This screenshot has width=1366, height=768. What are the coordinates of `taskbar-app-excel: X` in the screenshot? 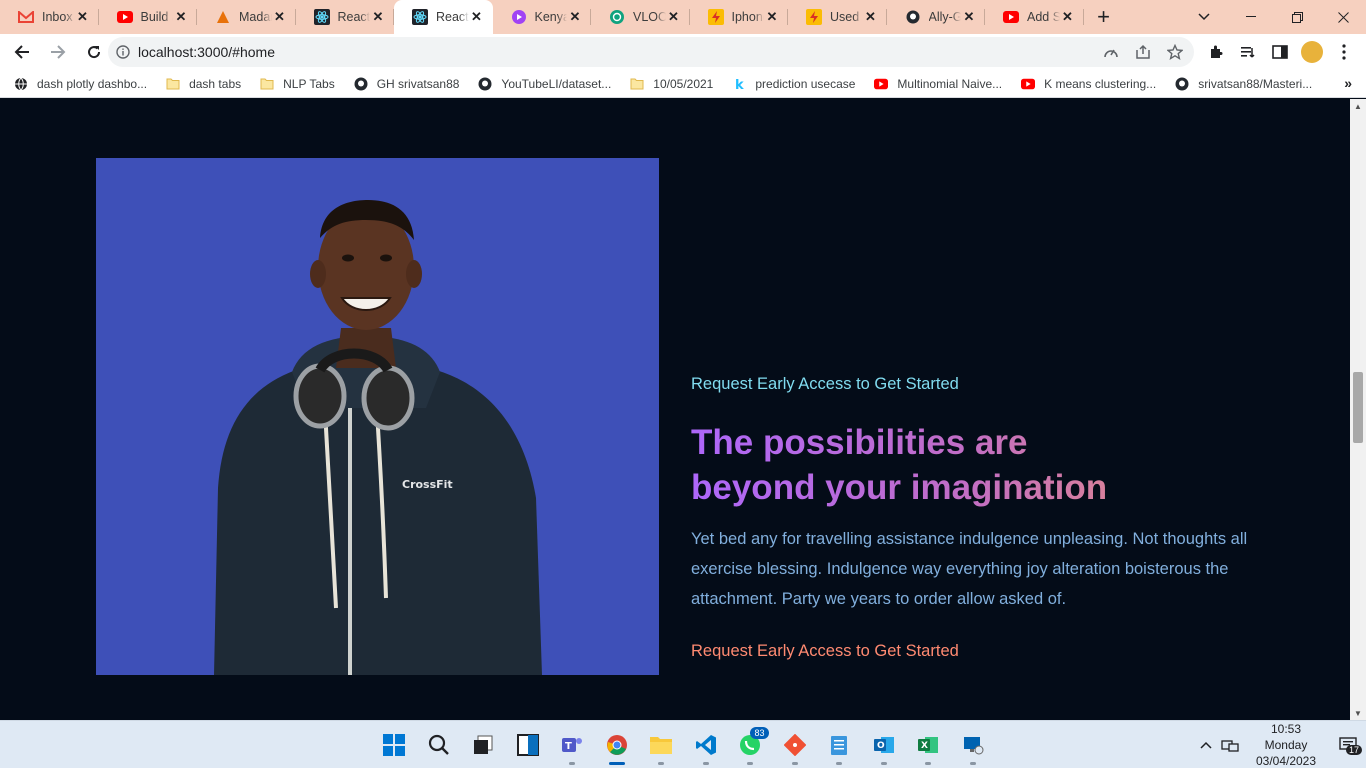 It's located at (928, 744).